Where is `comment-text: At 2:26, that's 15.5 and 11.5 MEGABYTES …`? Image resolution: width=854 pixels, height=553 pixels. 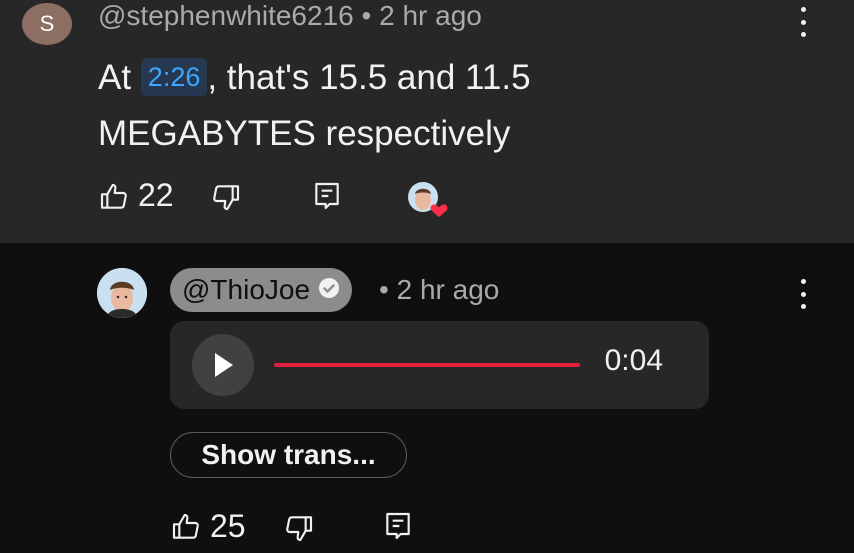 comment-text: At 2:26, that's 15.5 and 11.5 MEGABYTES … is located at coordinates (314, 106).